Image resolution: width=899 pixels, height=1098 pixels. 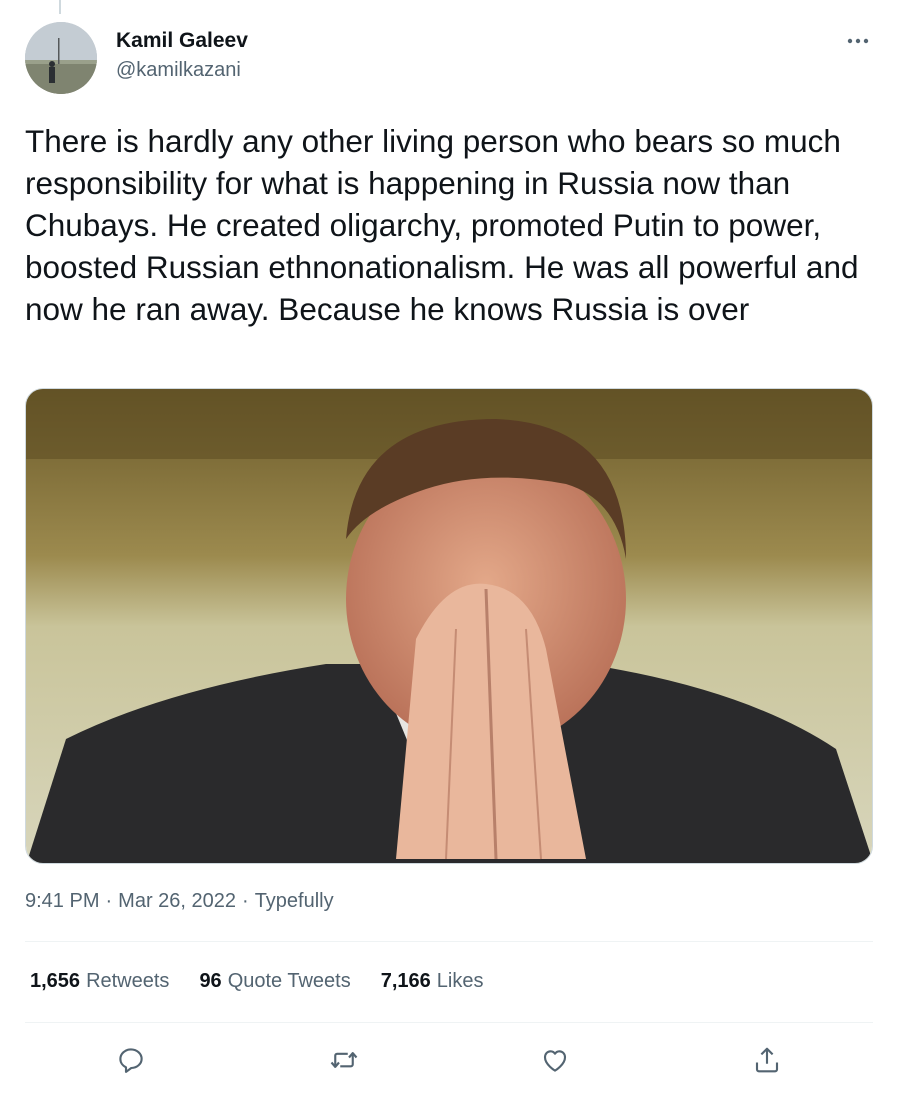 What do you see at coordinates (432, 981) in the screenshot?
I see `likes-stat: 7,166 Likes` at bounding box center [432, 981].